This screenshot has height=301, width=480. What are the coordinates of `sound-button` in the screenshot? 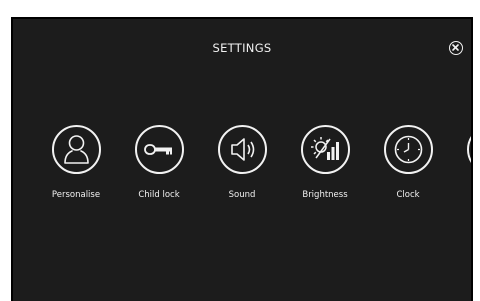 It's located at (242, 149).